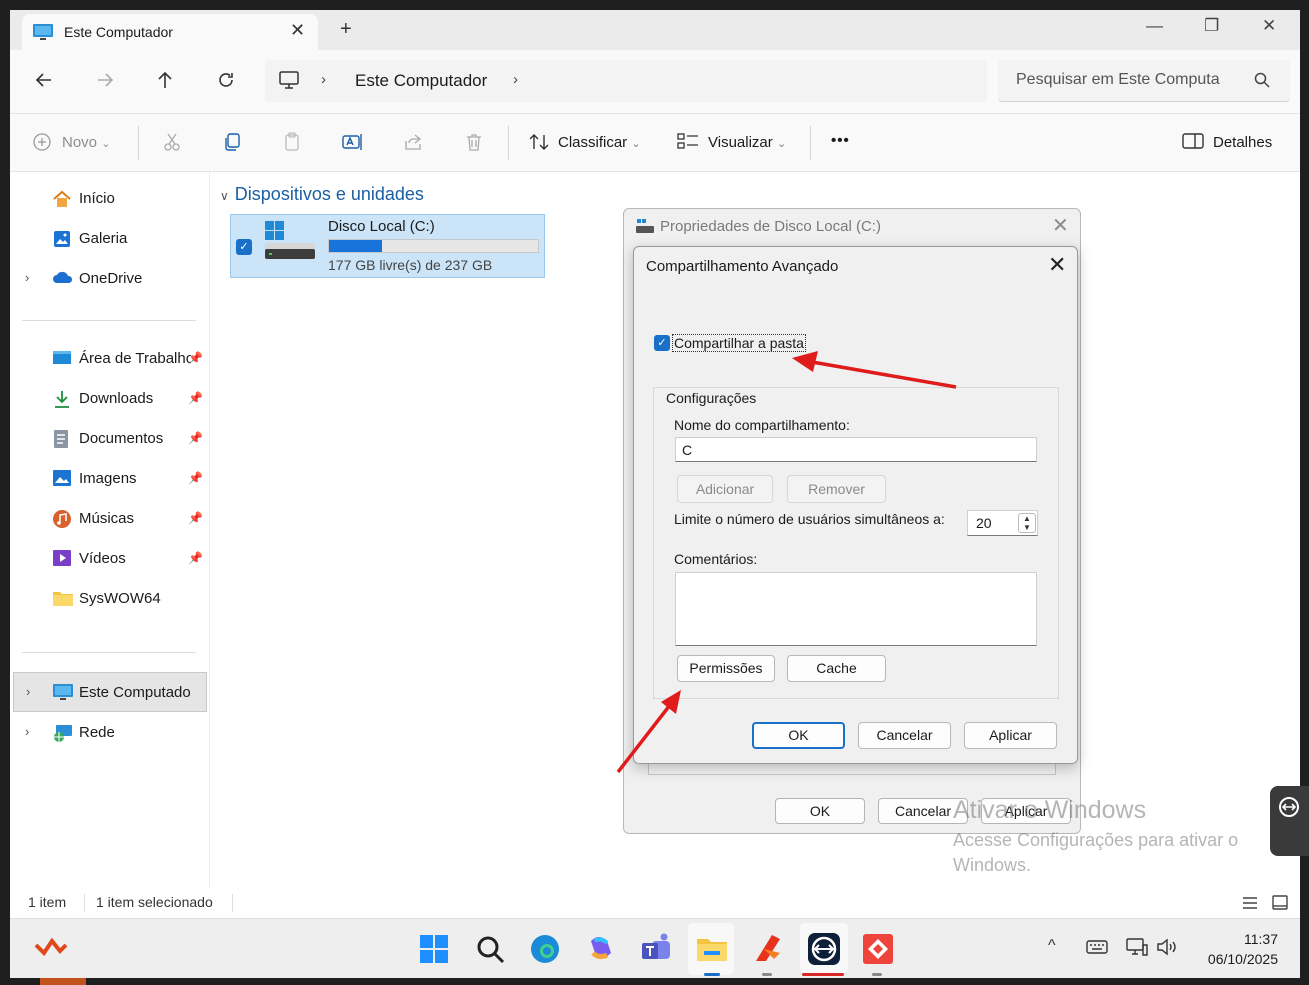 The height and width of the screenshot is (985, 1309). I want to click on anydesk-red-app-icon, so click(768, 949).